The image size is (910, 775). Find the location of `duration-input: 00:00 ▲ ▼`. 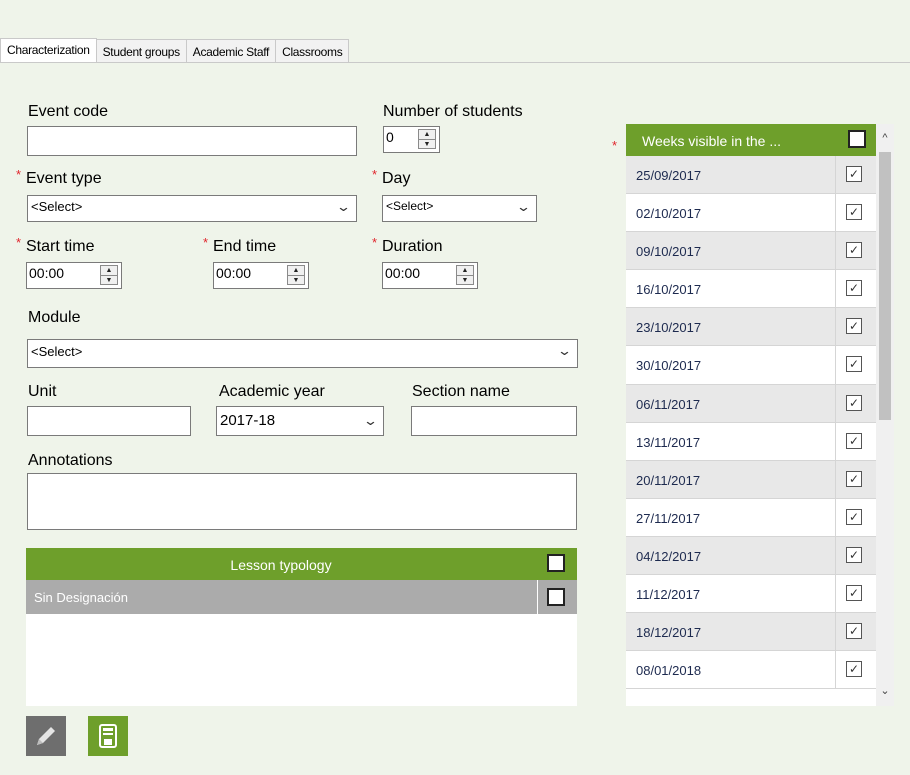

duration-input: 00:00 ▲ ▼ is located at coordinates (430, 275).